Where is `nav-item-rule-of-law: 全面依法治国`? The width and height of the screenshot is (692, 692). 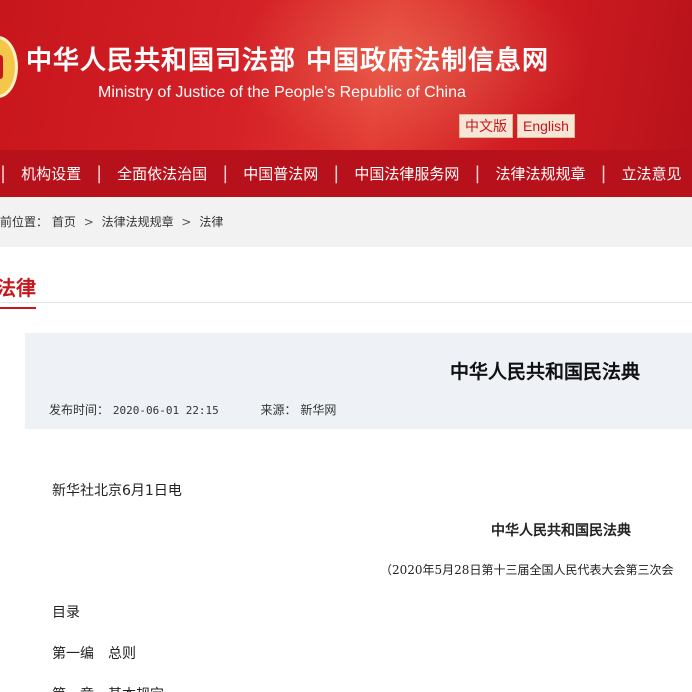 nav-item-rule-of-law: 全面依法治国 is located at coordinates (162, 173).